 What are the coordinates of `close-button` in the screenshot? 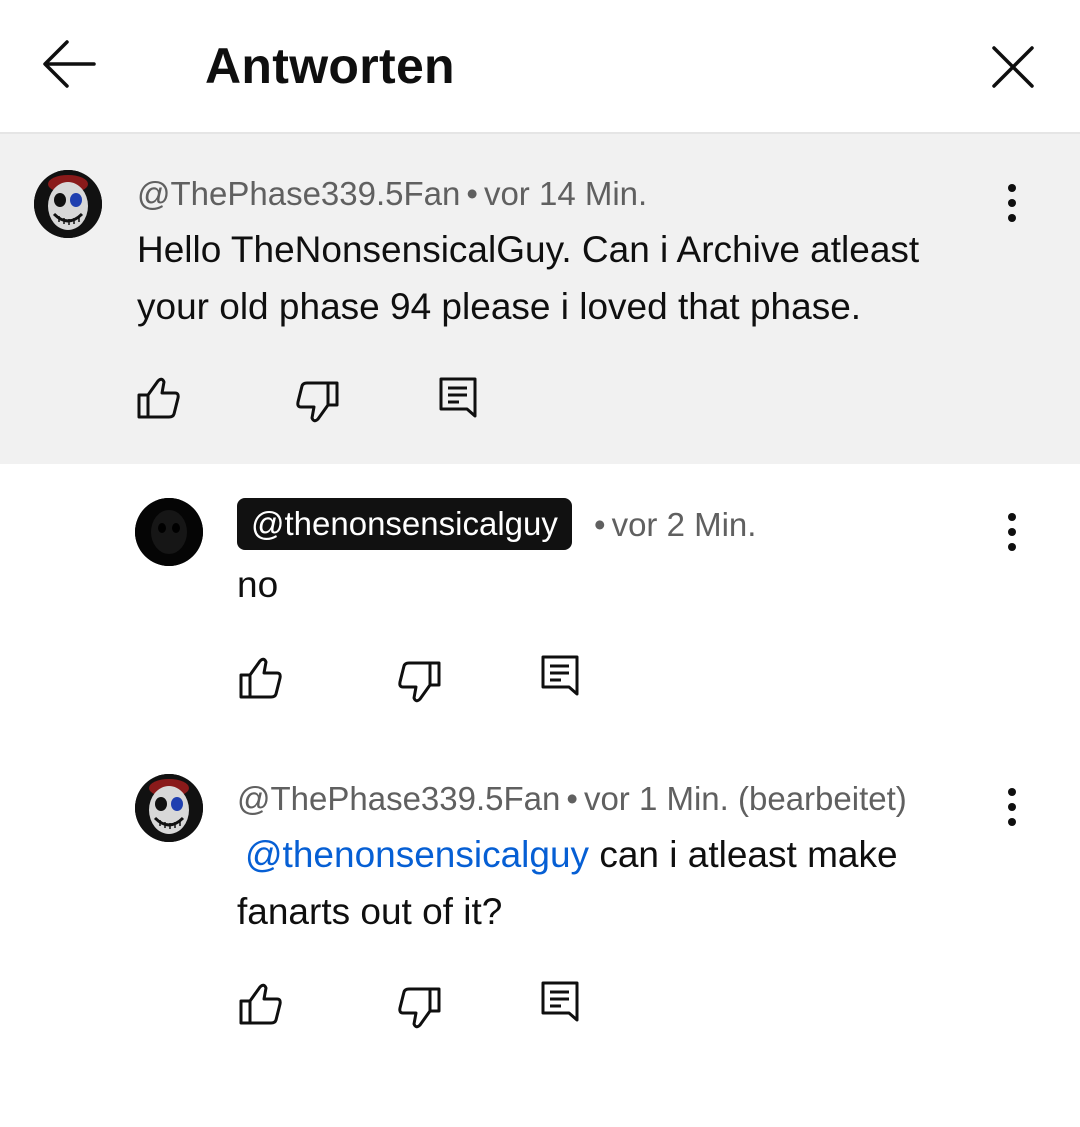 It's located at (1013, 67).